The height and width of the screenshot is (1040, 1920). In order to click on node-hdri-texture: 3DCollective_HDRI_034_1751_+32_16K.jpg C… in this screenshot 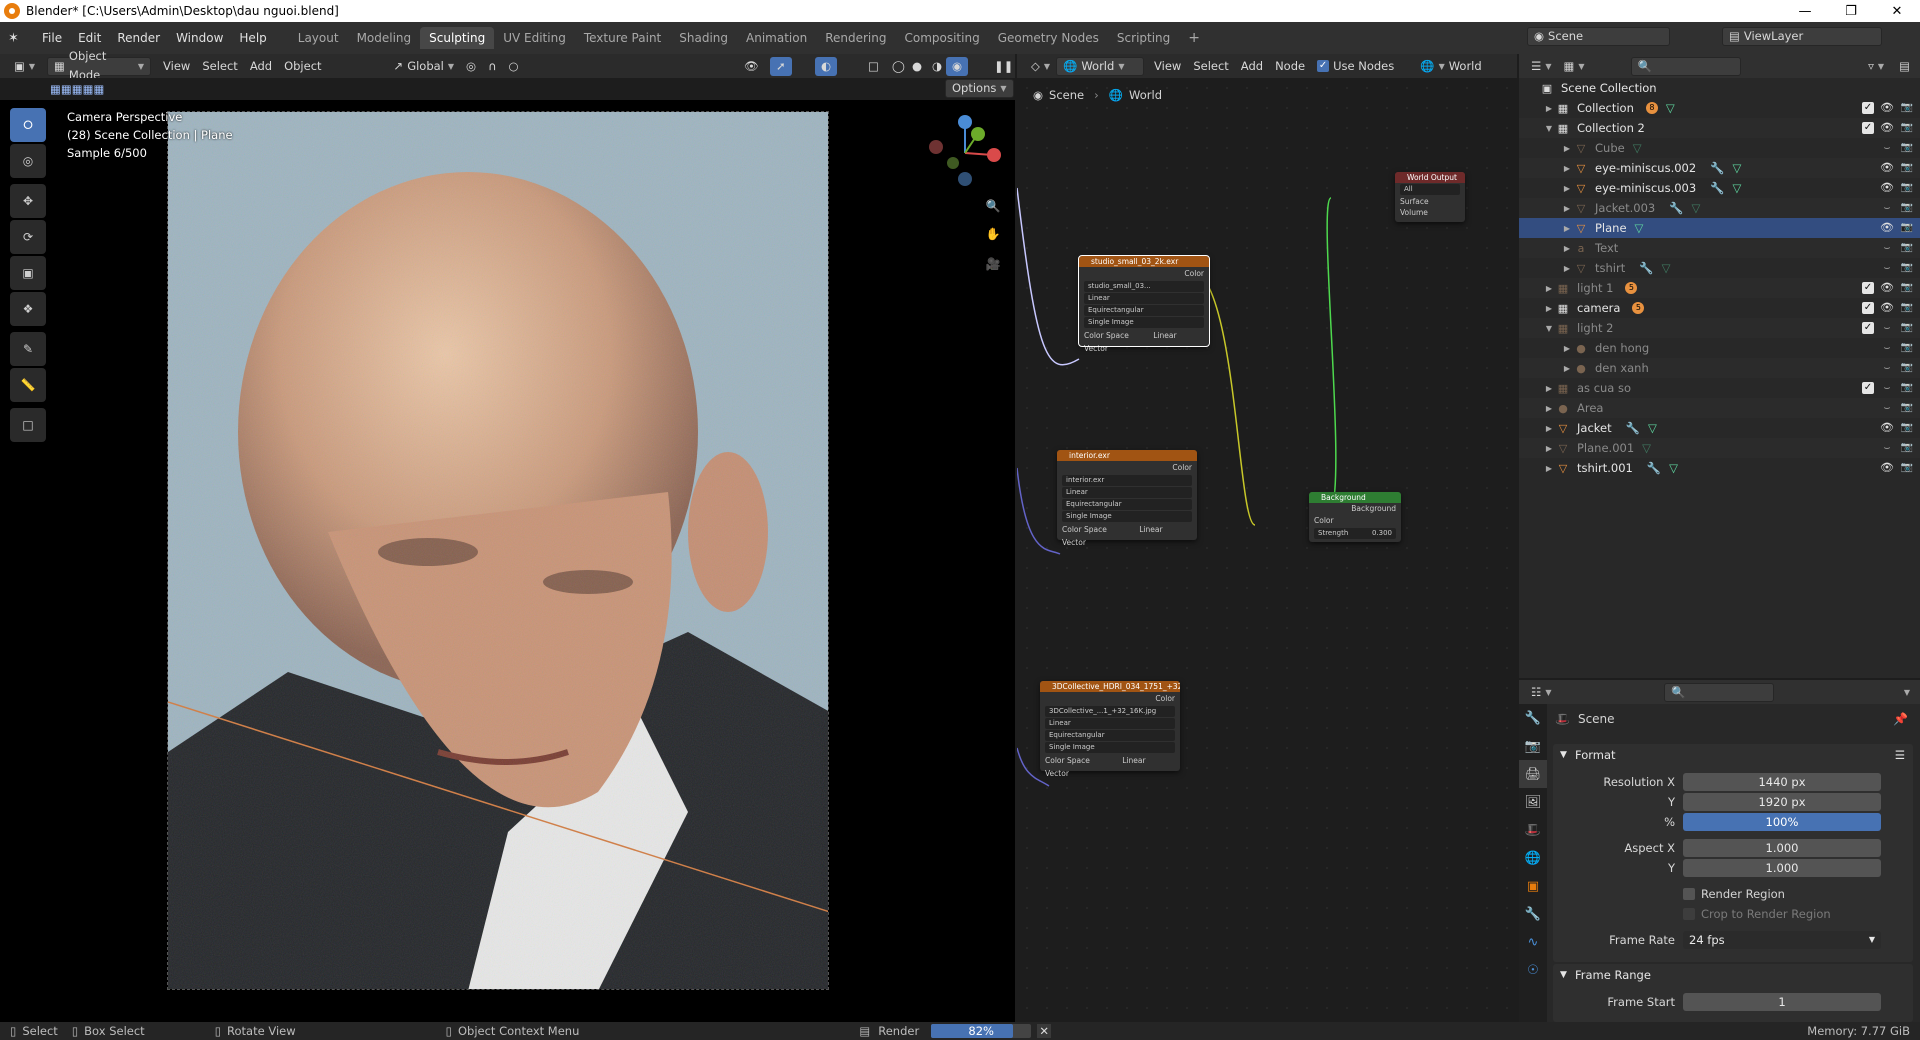, I will do `click(1110, 729)`.